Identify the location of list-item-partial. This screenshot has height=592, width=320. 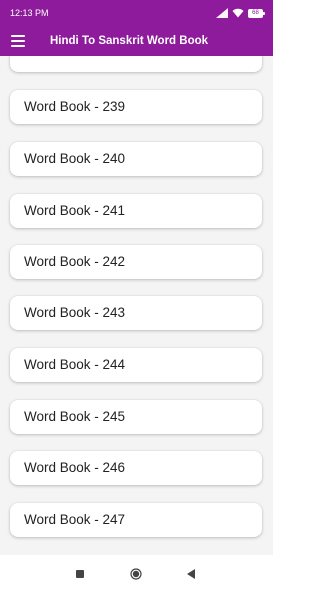
(136, 64).